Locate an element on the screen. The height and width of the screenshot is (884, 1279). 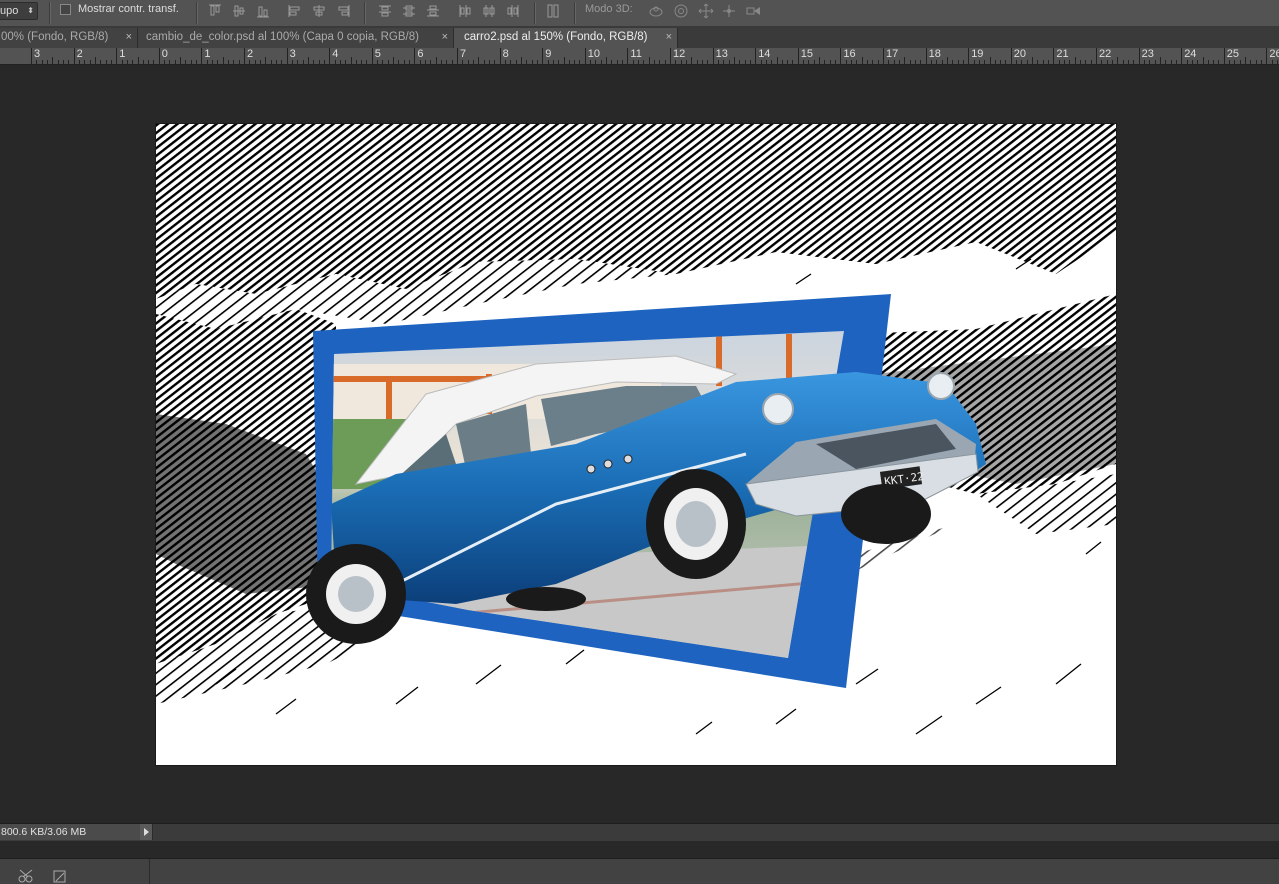
tab-label: carro2.psd al 150% (Fondo, RGB/8) is located at coordinates (556, 37).